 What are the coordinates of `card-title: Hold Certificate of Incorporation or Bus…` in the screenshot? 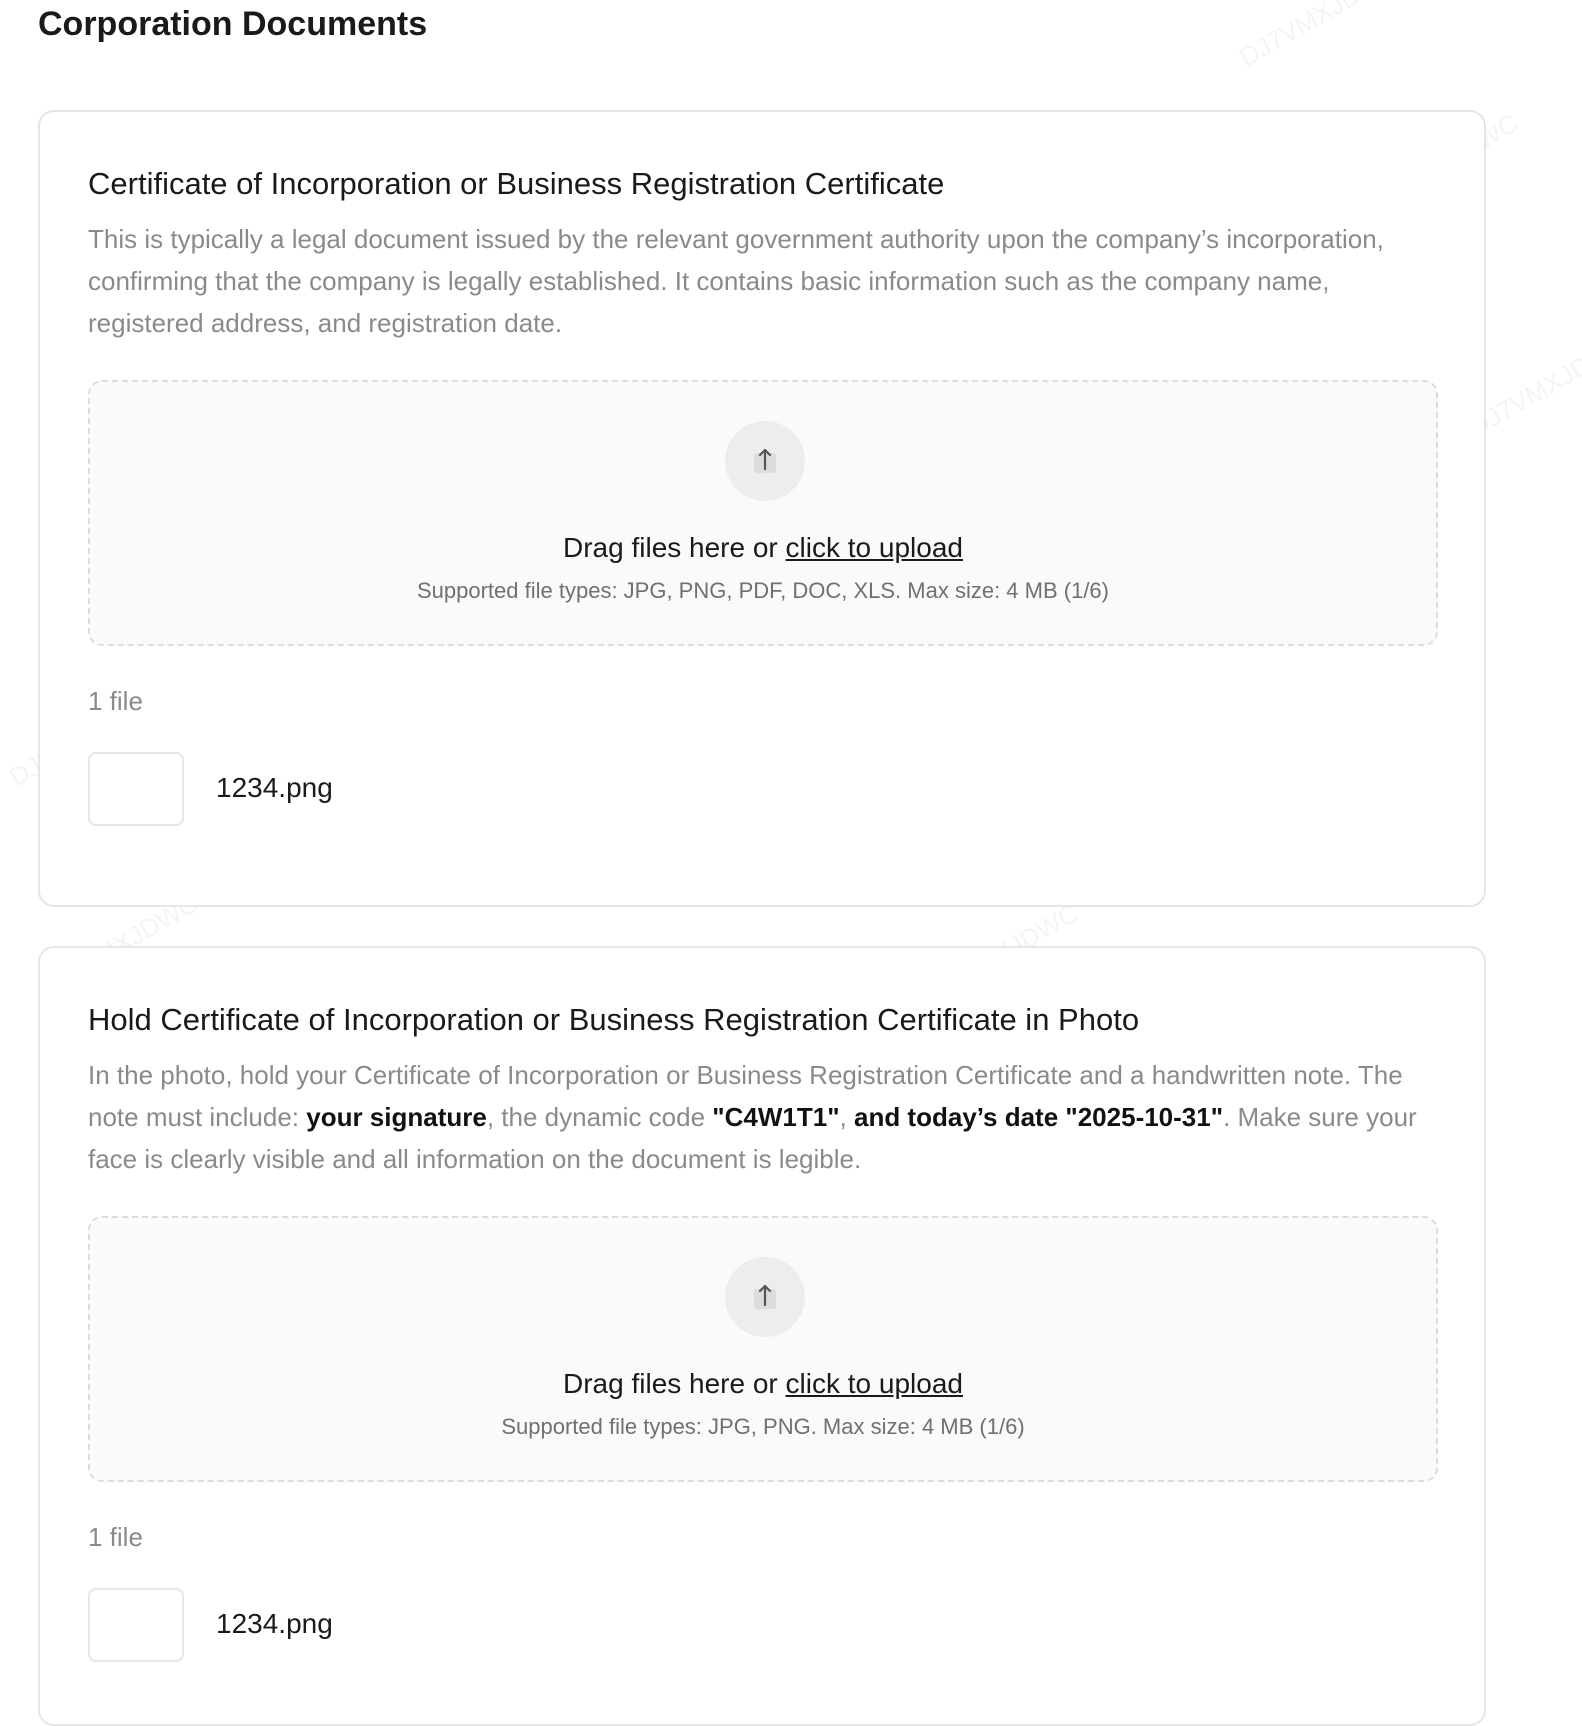 It's located at (614, 1019).